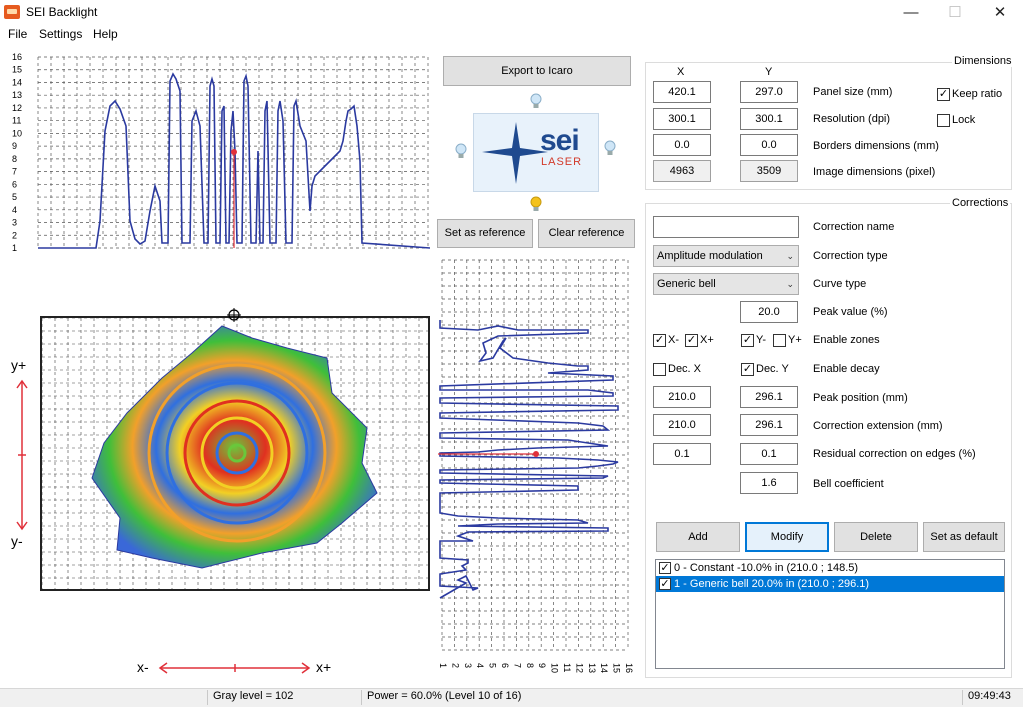 The image size is (1023, 707). What do you see at coordinates (766, 568) in the screenshot?
I see `list-item-label: 0 - Constant -10.0% in (210.0 ; 148.5)` at bounding box center [766, 568].